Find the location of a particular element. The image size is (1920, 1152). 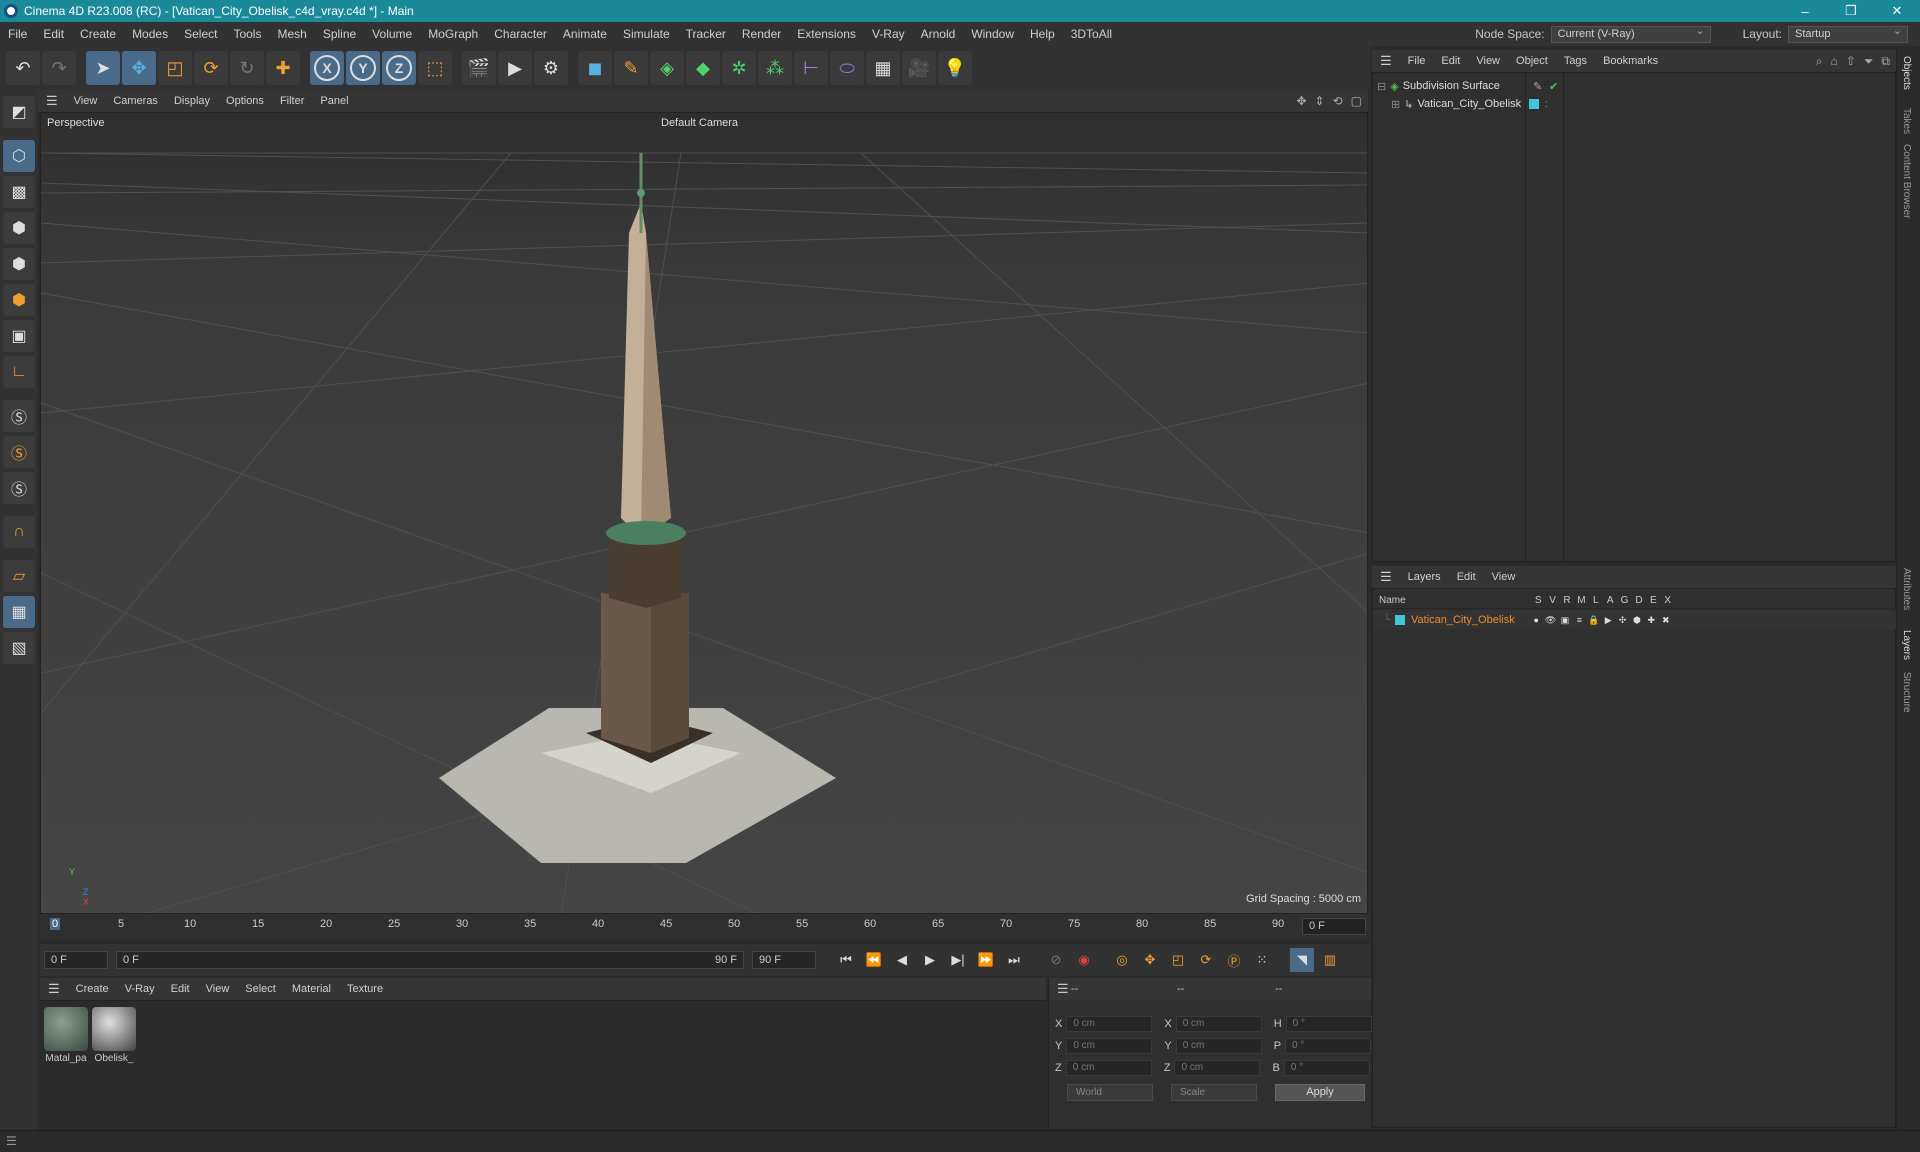

material-swatch: Obelisk_ is located at coordinates (114, 1035).